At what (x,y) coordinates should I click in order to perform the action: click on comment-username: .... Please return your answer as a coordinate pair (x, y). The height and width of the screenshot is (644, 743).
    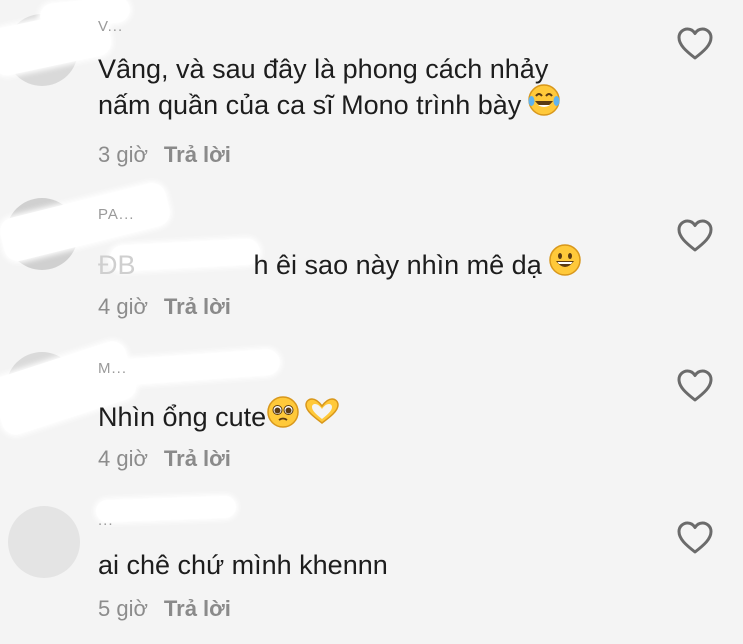
    Looking at the image, I should click on (106, 520).